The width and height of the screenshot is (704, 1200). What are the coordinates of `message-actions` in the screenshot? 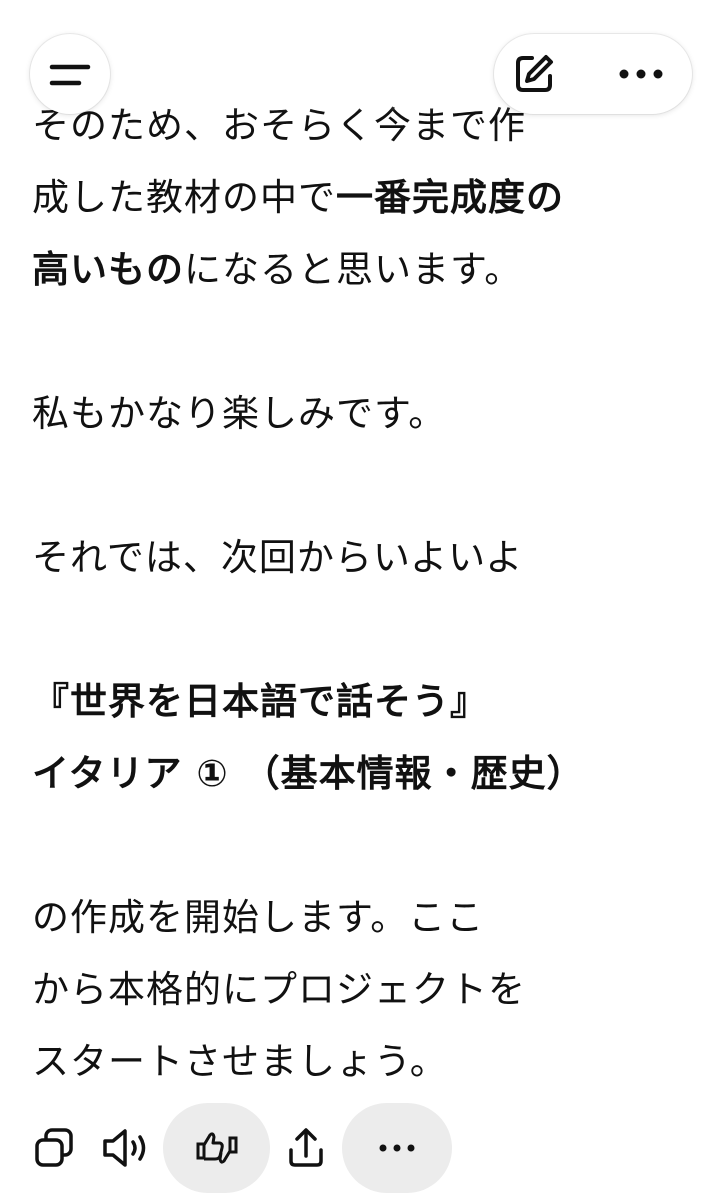 It's located at (352, 1148).